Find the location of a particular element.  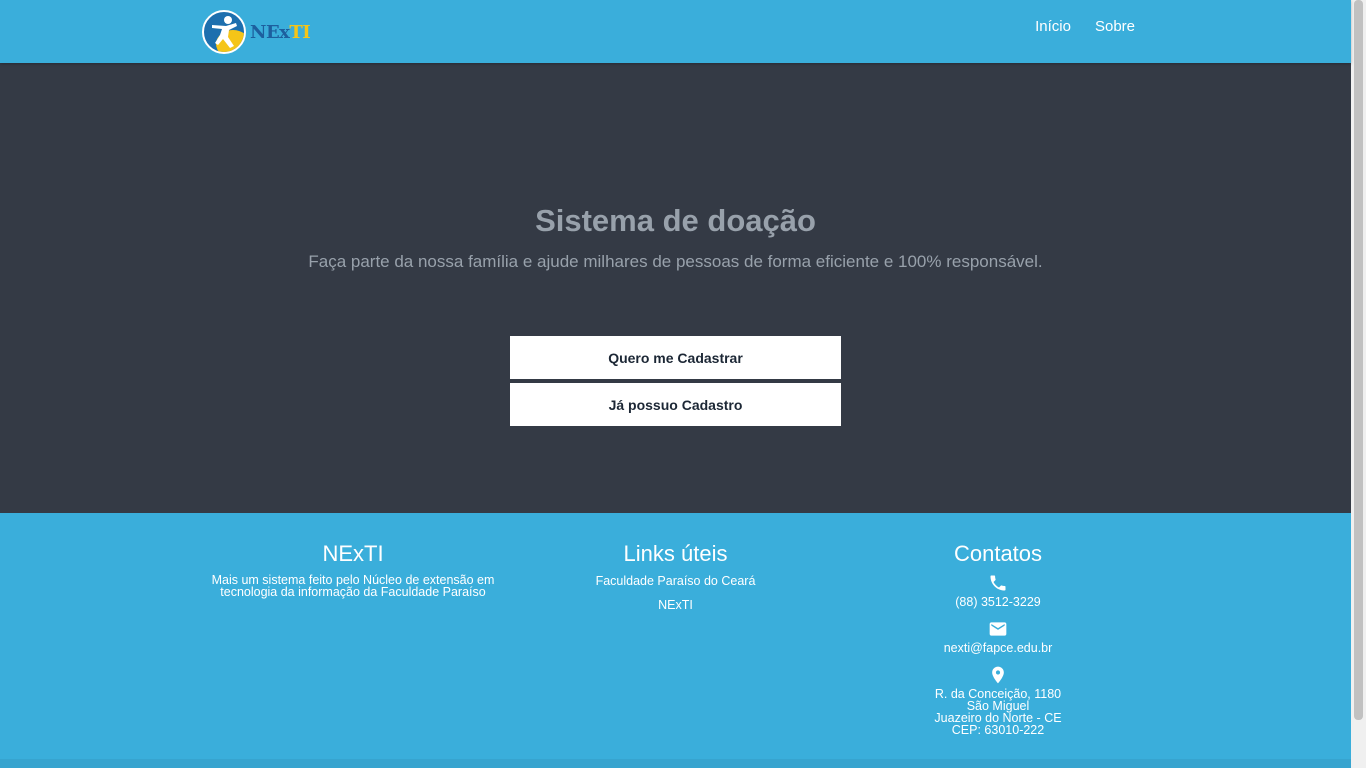

mail-icon is located at coordinates (998, 629).